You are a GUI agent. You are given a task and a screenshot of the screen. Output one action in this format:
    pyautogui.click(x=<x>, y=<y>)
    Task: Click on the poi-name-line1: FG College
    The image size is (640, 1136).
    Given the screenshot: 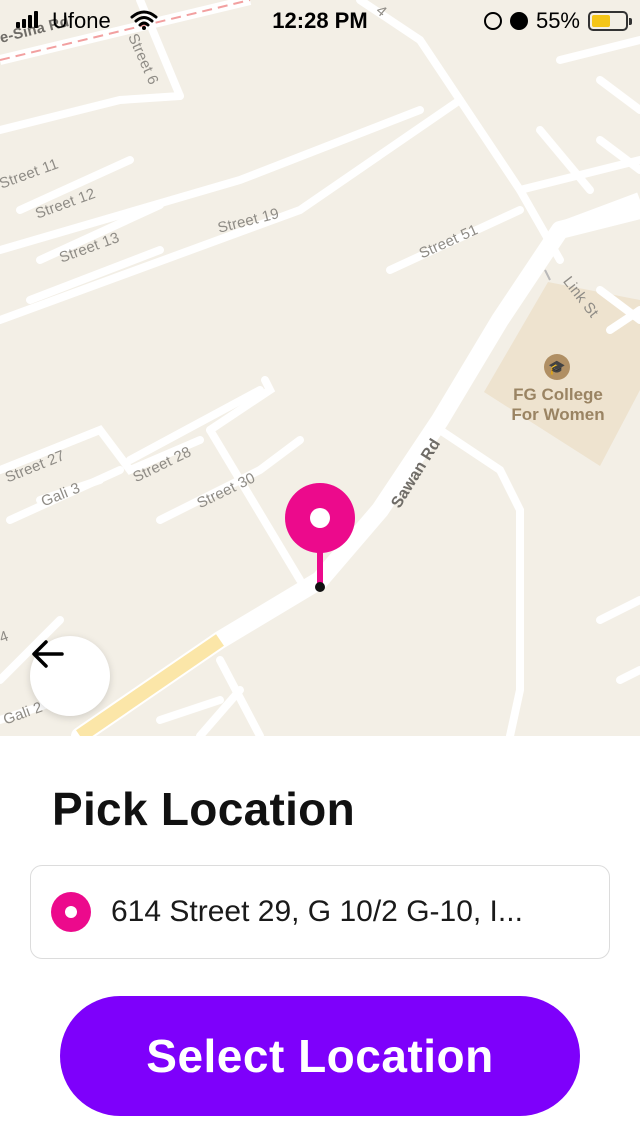 What is the action you would take?
    pyautogui.click(x=558, y=394)
    